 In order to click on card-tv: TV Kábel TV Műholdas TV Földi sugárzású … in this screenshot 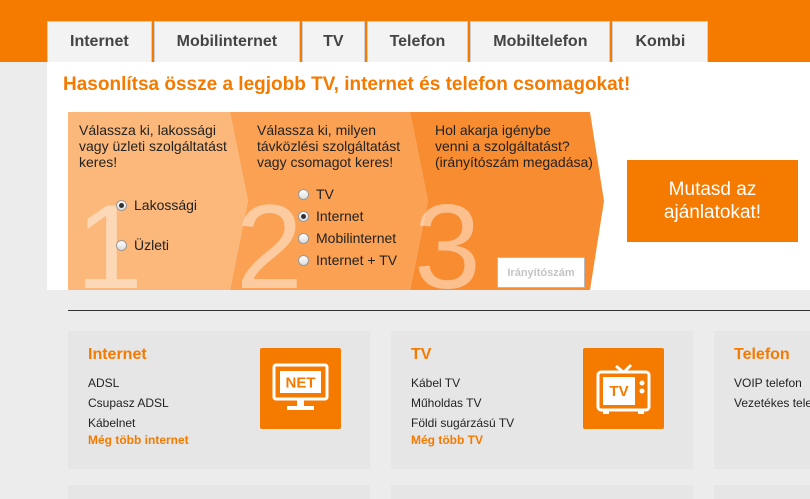, I will do `click(542, 400)`.